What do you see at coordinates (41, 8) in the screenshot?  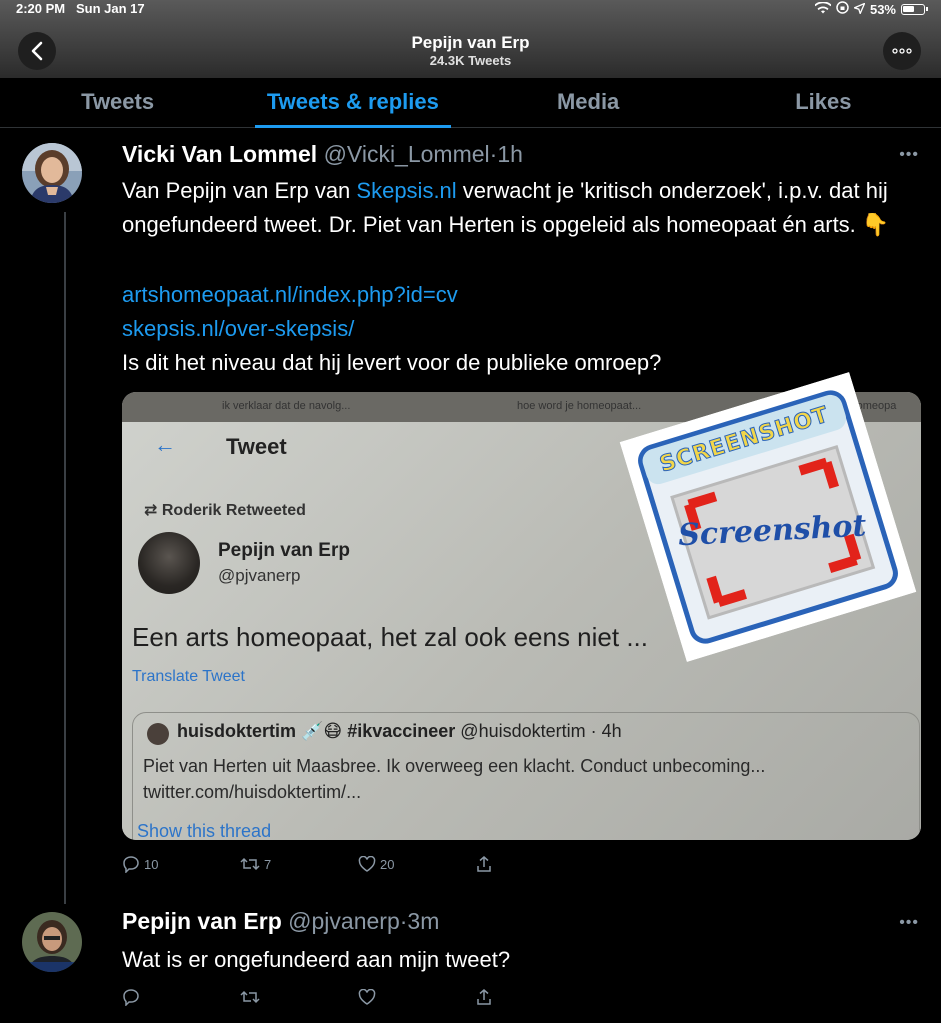 I see `status-time: 2:20 PM` at bounding box center [41, 8].